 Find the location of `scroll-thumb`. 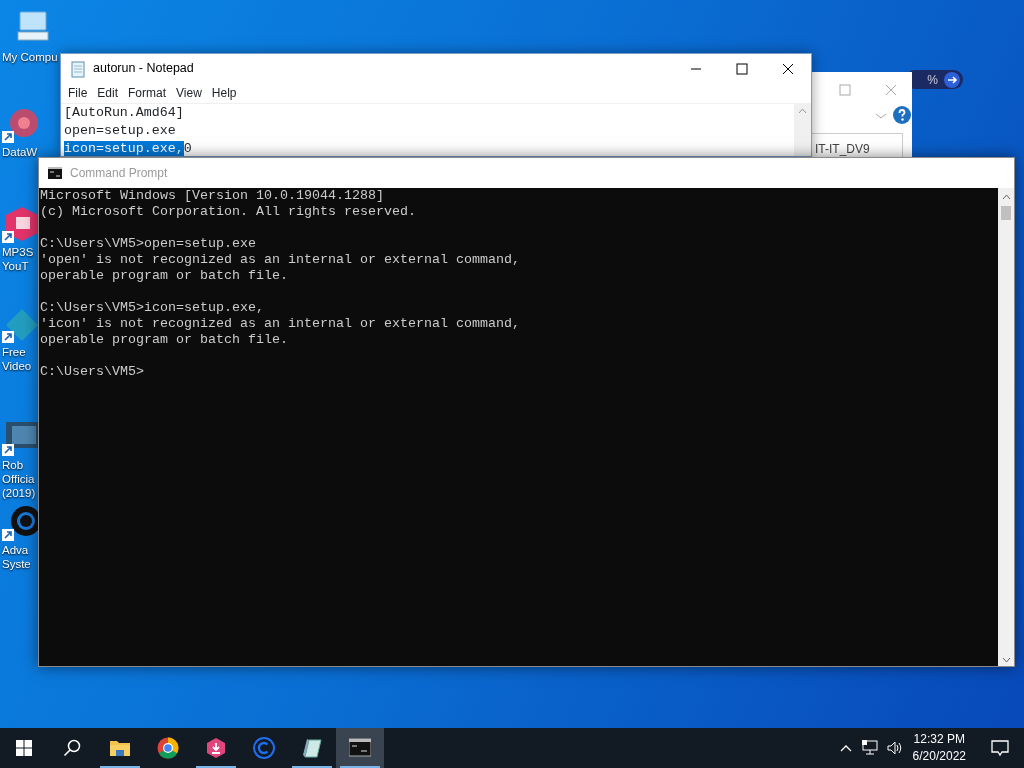

scroll-thumb is located at coordinates (1006, 213).